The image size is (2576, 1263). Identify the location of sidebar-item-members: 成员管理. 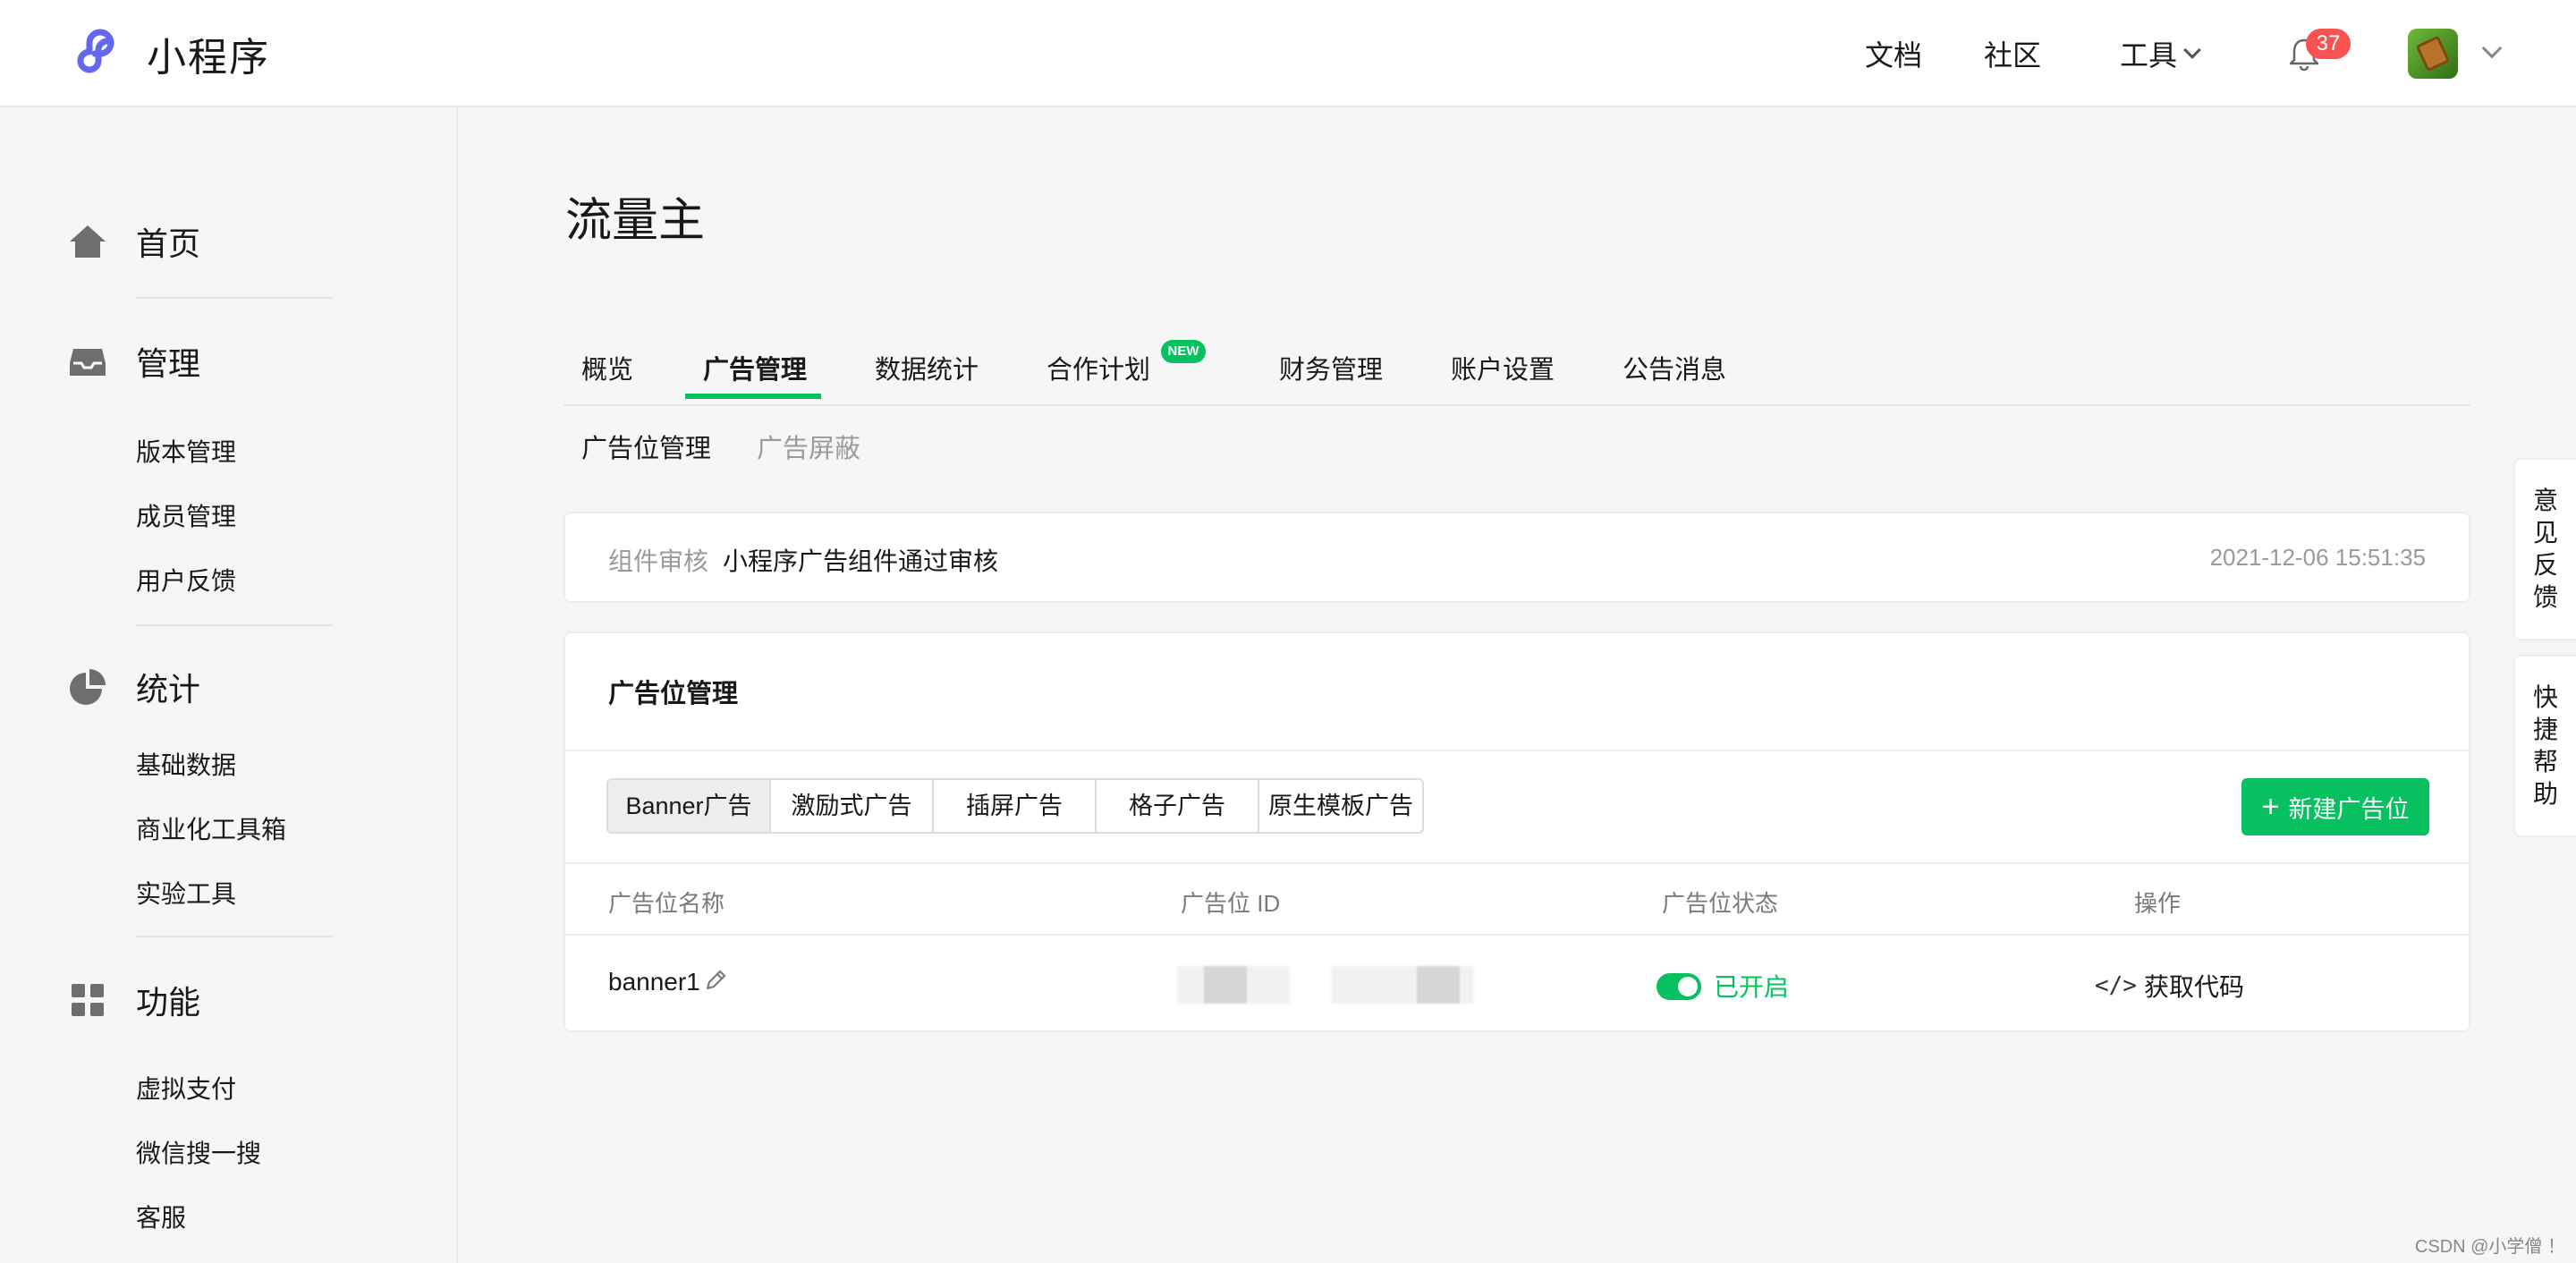
(186, 515).